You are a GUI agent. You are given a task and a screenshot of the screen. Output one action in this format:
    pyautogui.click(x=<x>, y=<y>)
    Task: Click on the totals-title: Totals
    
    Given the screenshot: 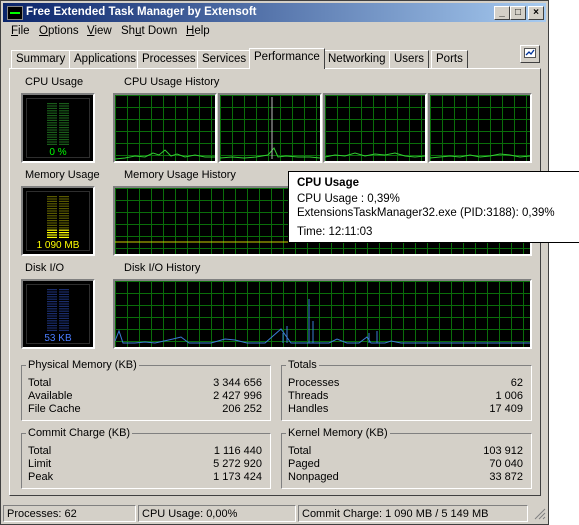 What is the action you would take?
    pyautogui.click(x=302, y=365)
    